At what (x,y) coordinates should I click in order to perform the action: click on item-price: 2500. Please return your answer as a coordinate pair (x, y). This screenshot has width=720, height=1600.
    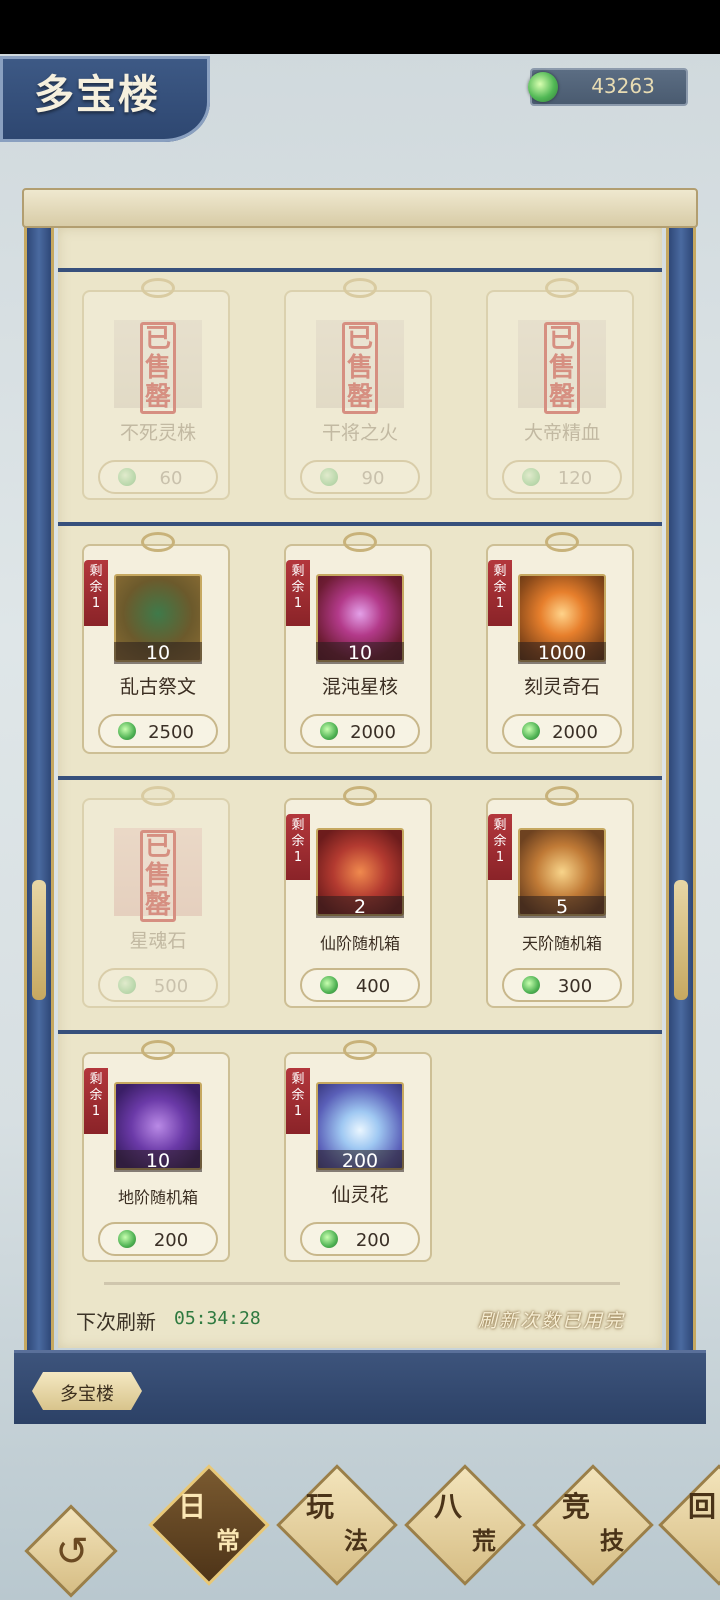
    Looking at the image, I should click on (171, 732).